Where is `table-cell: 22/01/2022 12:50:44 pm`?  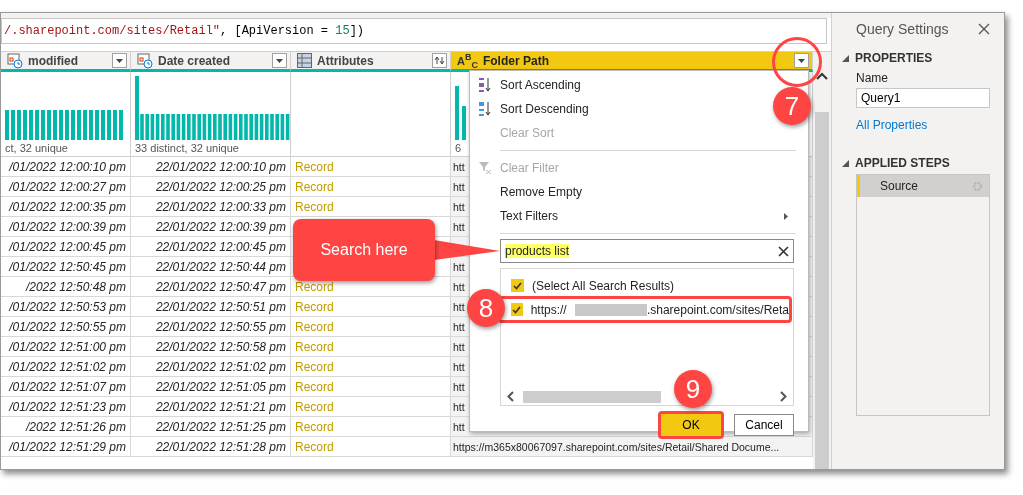
table-cell: 22/01/2022 12:50:44 pm is located at coordinates (220, 266).